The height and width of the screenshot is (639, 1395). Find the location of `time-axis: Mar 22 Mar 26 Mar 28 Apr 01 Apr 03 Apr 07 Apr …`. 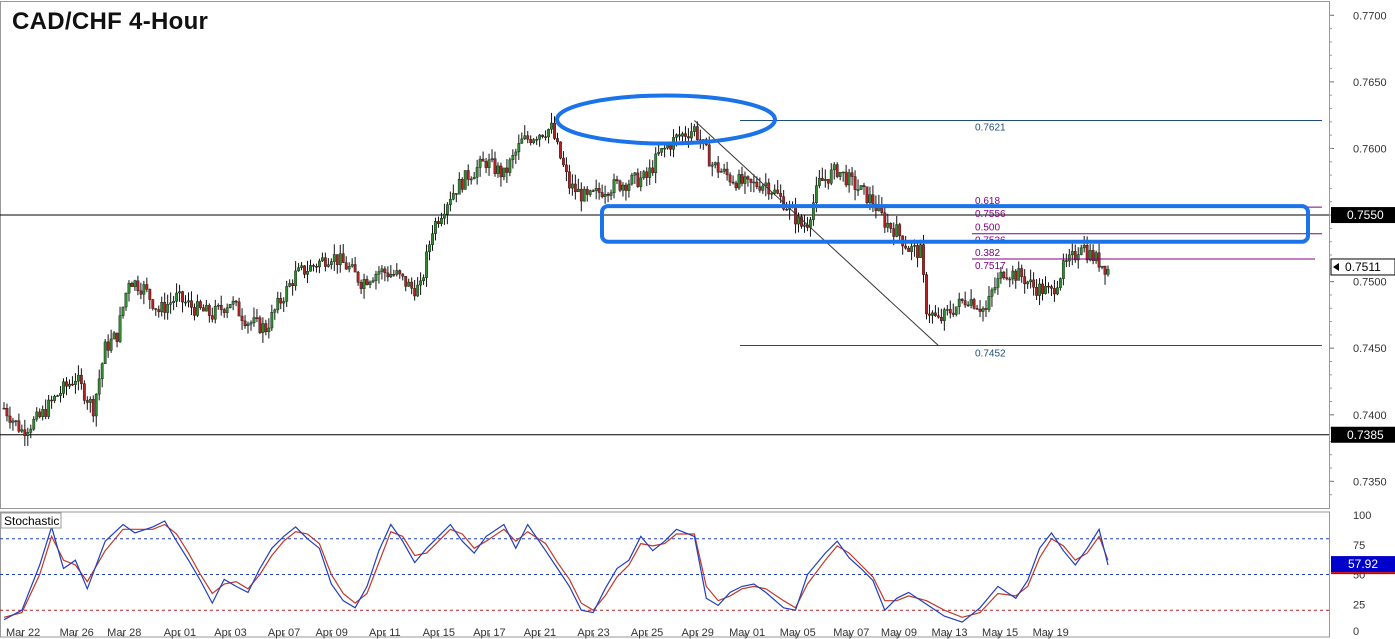

time-axis: Mar 22 Mar 26 Mar 28 Apr 01 Apr 03 Apr 07 Apr … is located at coordinates (537, 633).